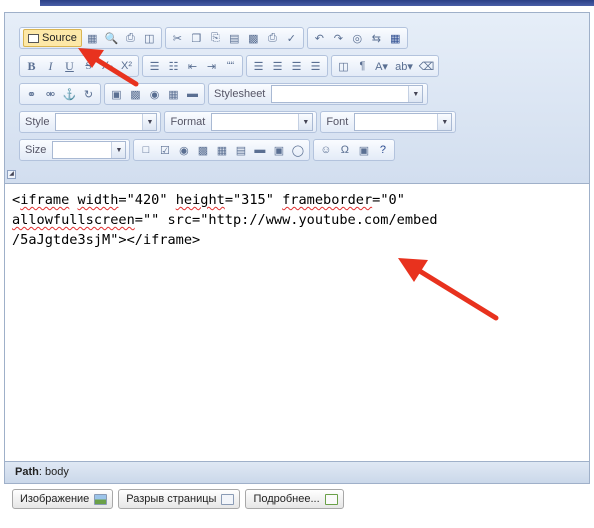 This screenshot has width=594, height=528. I want to click on templates-icon: ▦, so click(92, 38).